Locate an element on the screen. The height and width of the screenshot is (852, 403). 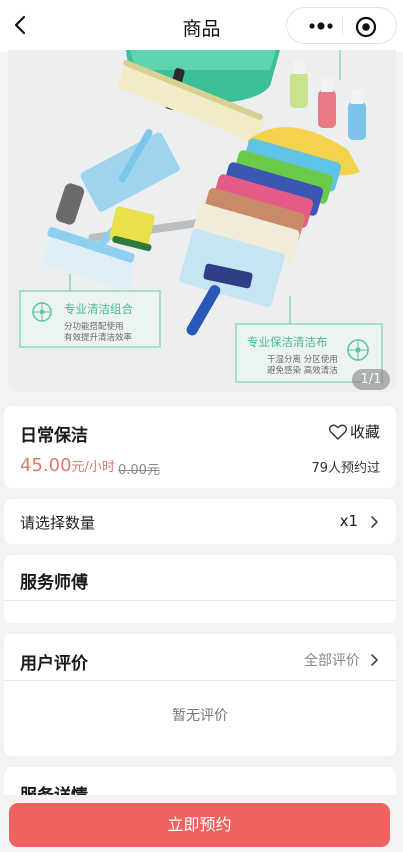
quantity-selector: 请选择数量 x1 is located at coordinates (200, 521).